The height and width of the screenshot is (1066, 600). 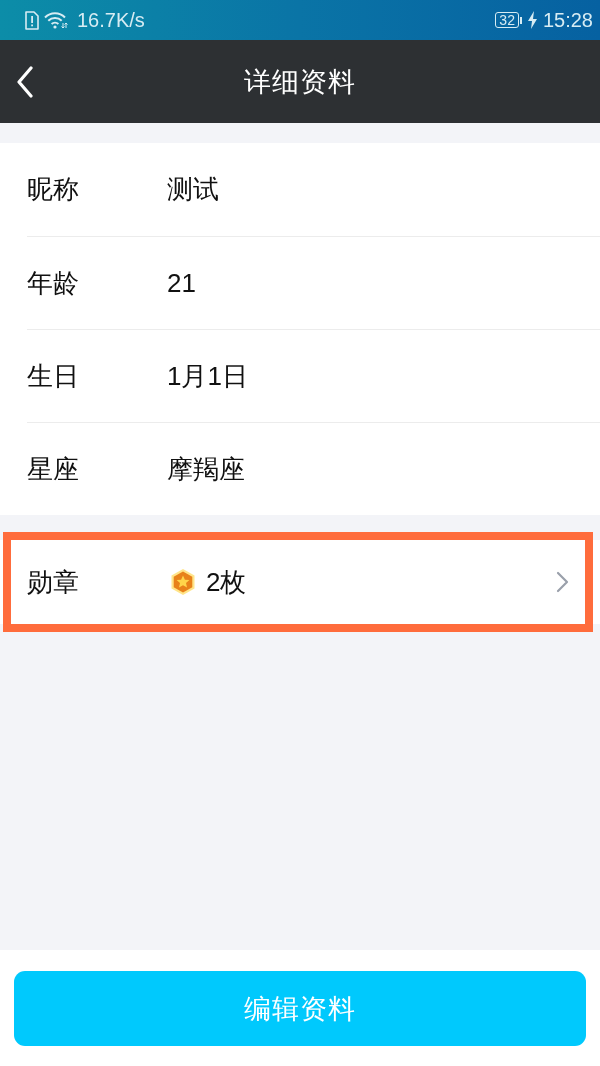 I want to click on back-chevron-icon, so click(x=25, y=82).